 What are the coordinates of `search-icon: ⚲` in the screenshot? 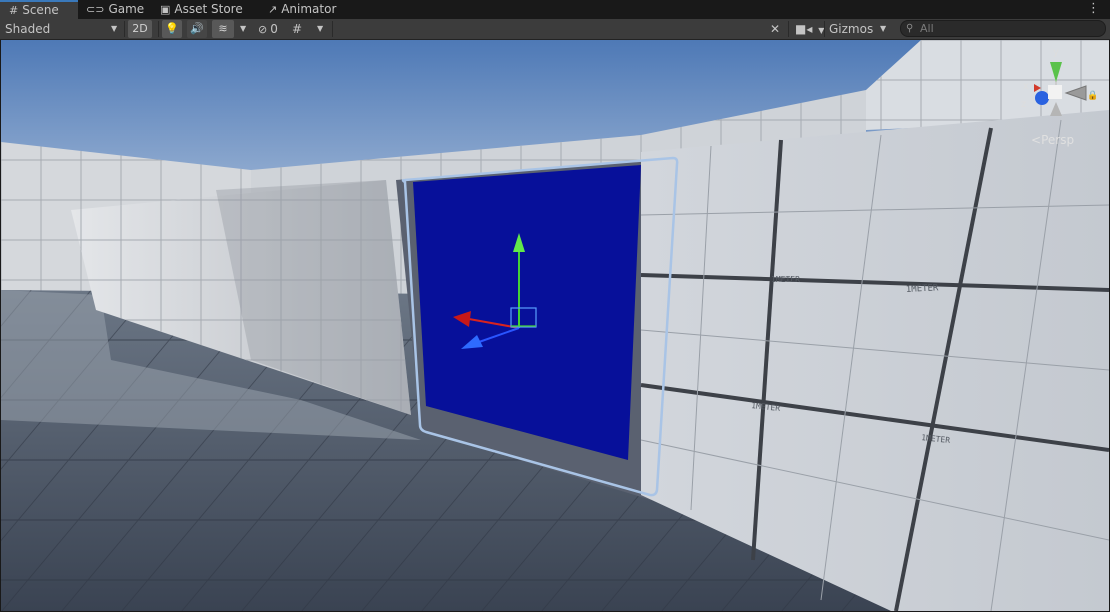 It's located at (910, 28).